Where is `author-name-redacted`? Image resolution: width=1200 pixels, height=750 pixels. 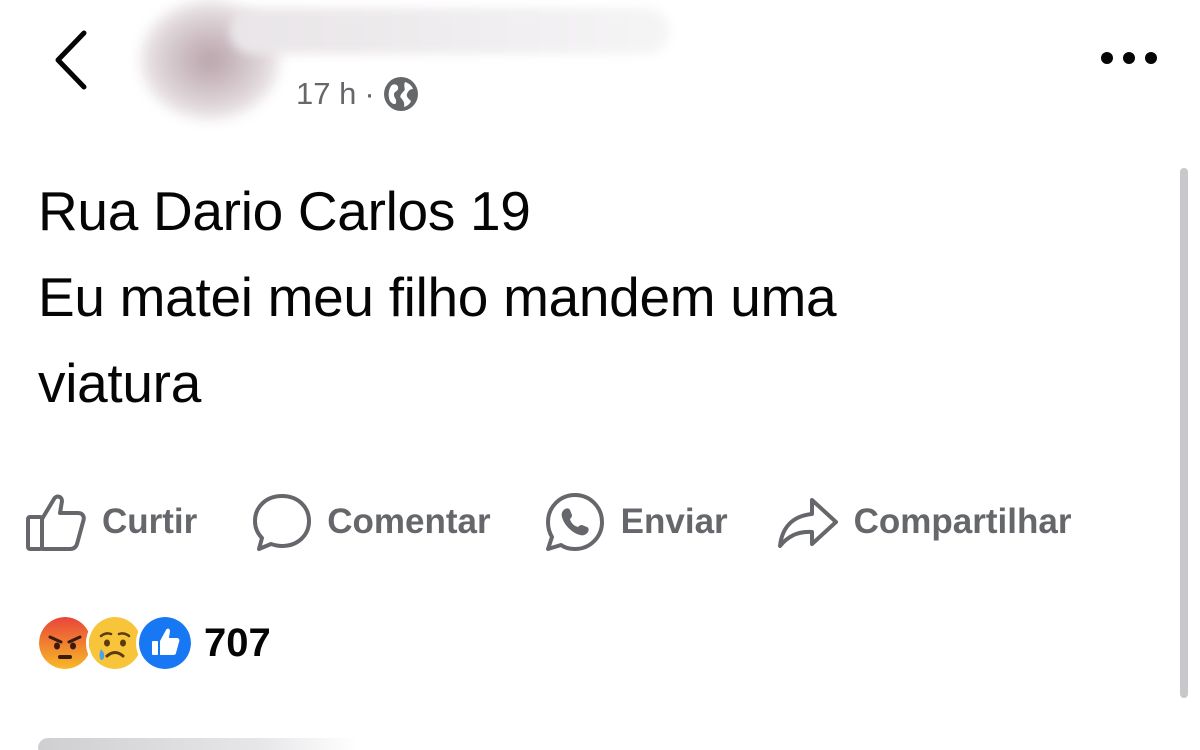 author-name-redacted is located at coordinates (450, 31).